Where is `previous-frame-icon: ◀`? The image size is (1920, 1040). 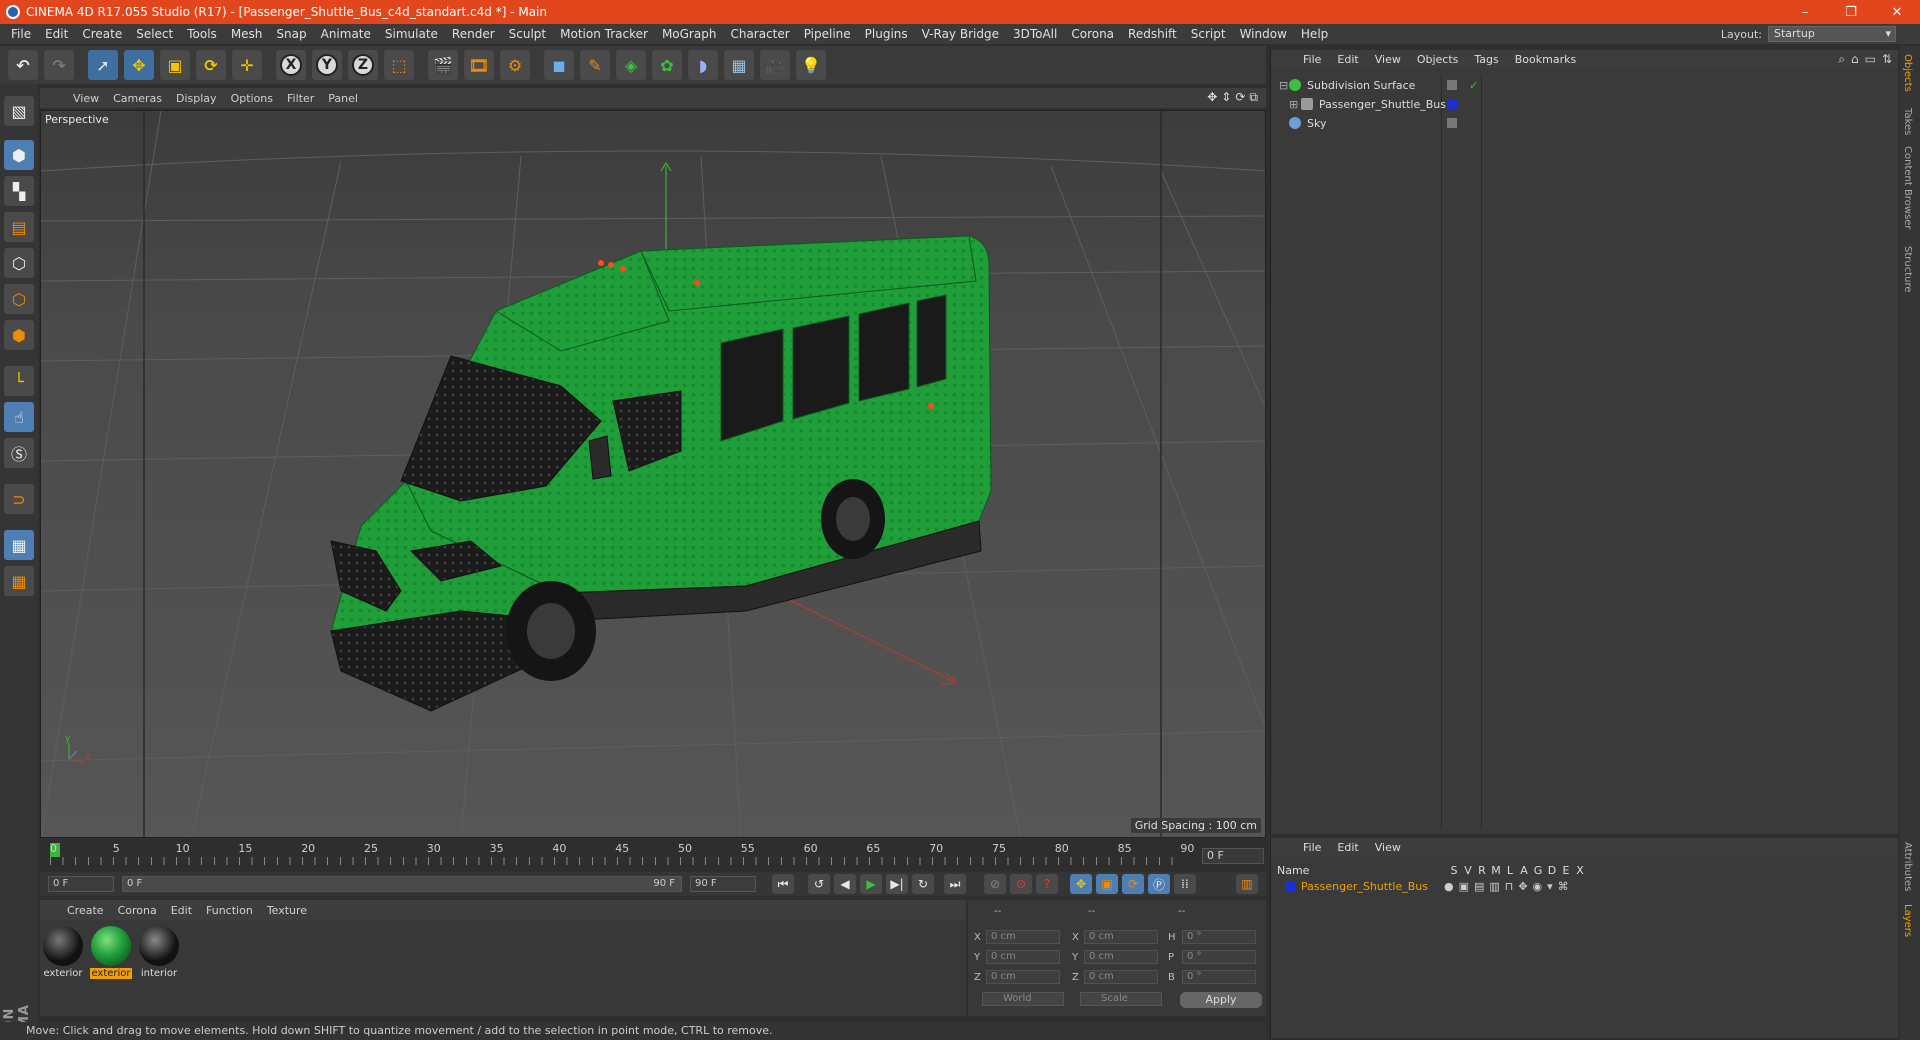 previous-frame-icon: ◀ is located at coordinates (845, 884).